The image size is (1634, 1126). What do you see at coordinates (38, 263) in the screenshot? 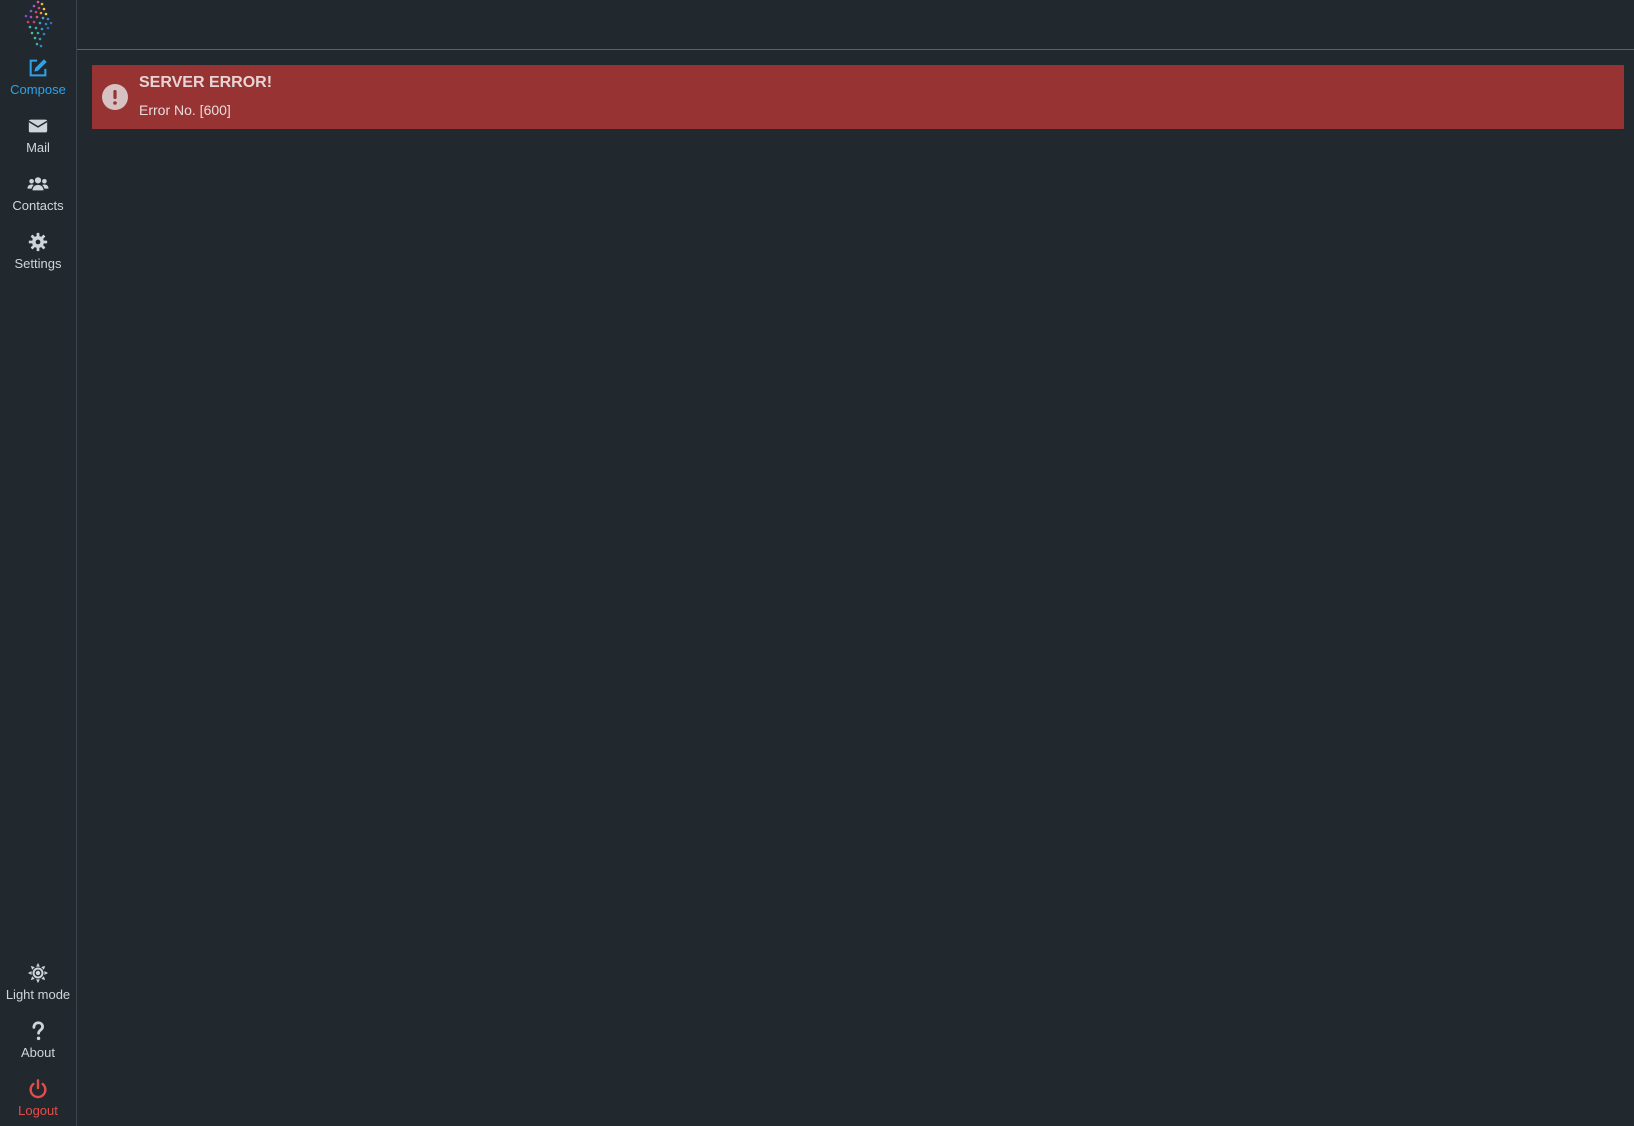
I see `nav-settings-label: Settings` at bounding box center [38, 263].